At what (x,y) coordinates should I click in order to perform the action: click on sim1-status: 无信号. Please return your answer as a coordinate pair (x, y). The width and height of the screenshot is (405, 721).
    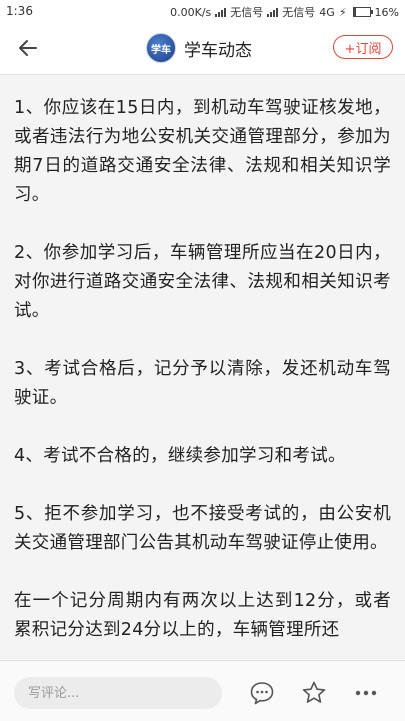
    Looking at the image, I should click on (247, 12).